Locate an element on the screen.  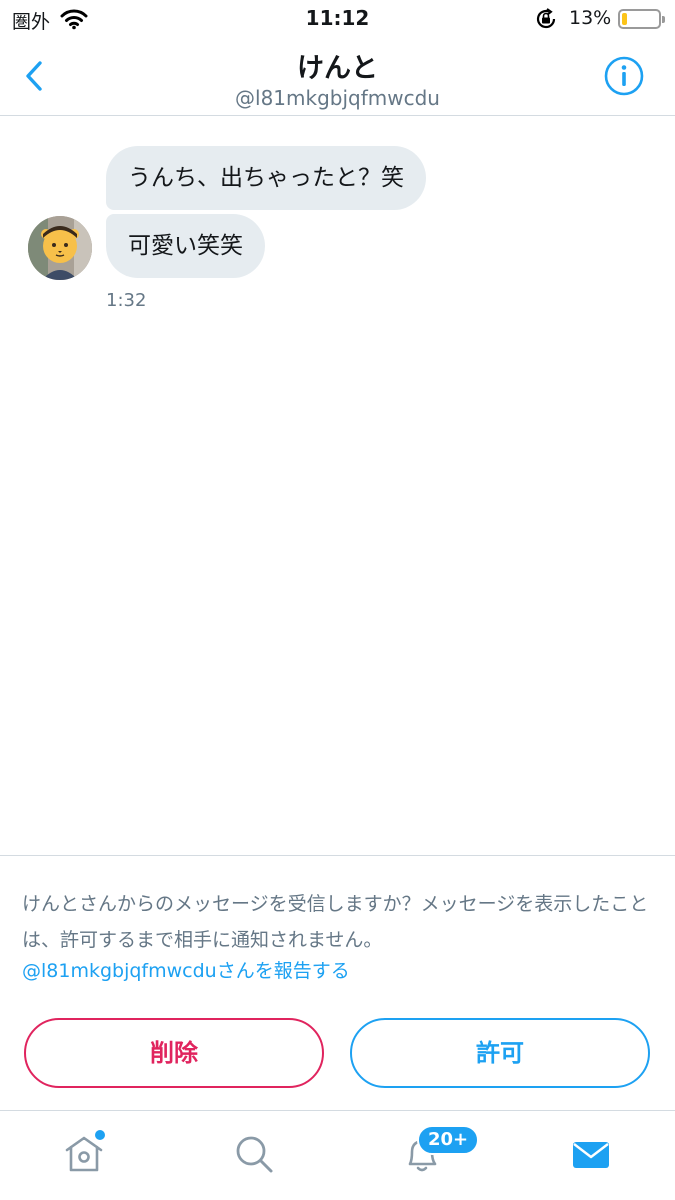
report-user-link: @l81mkgbjqfmwcduさんを報告する is located at coordinates (186, 971).